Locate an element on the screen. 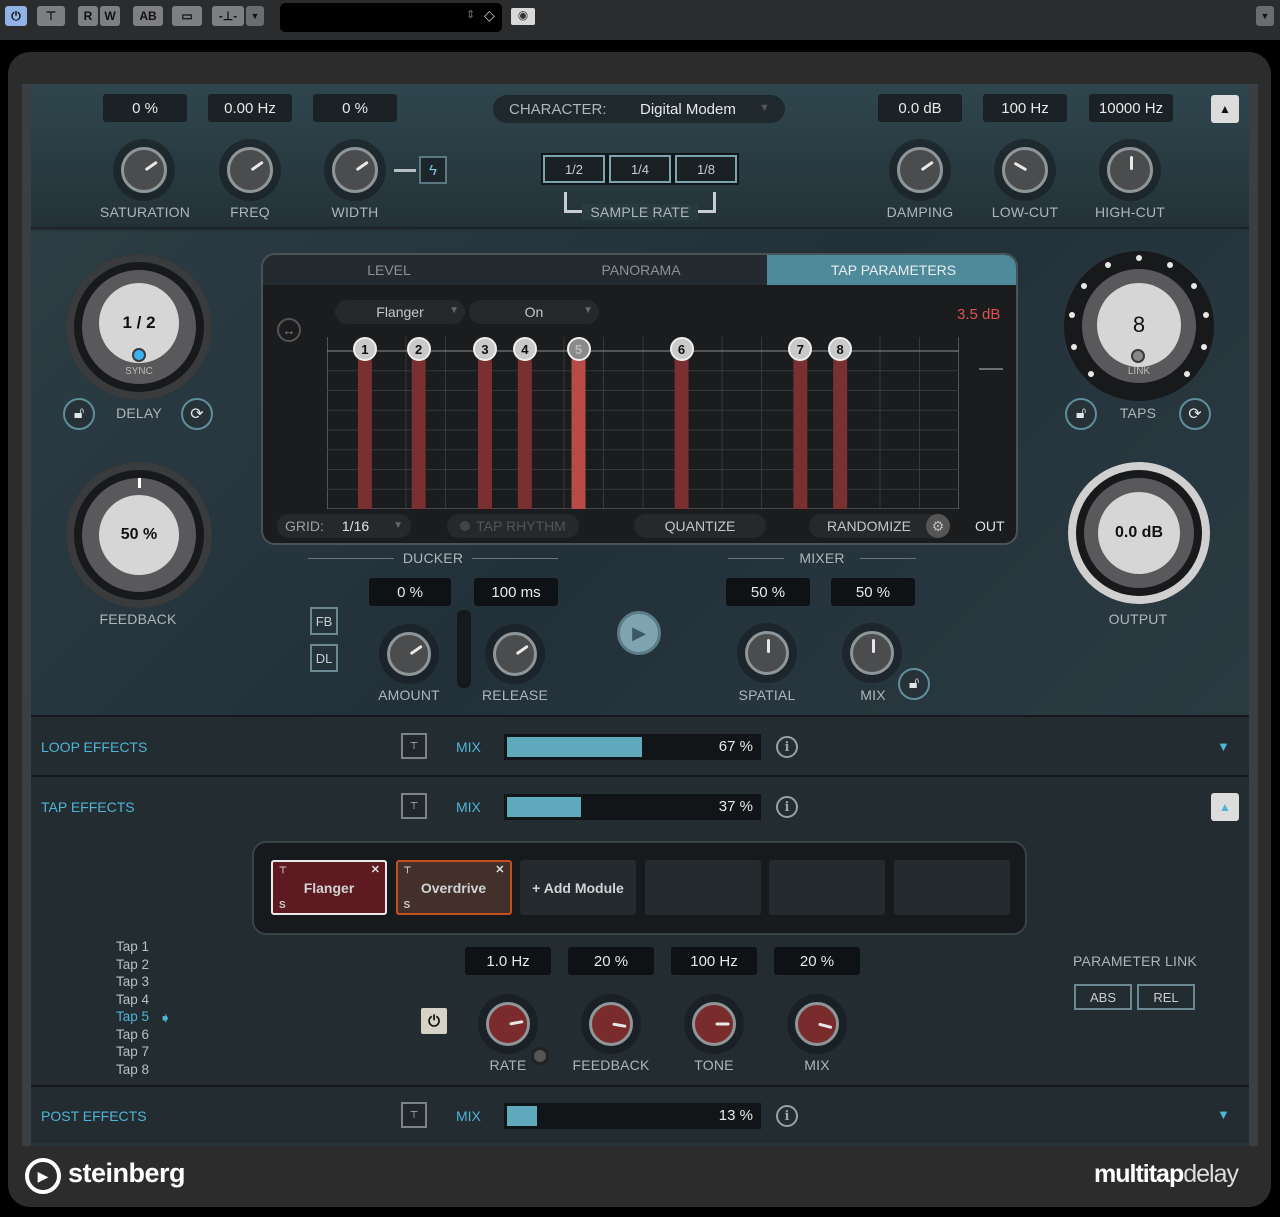 The image size is (1280, 1217). parameter-link-rel-button: REL is located at coordinates (1166, 997).